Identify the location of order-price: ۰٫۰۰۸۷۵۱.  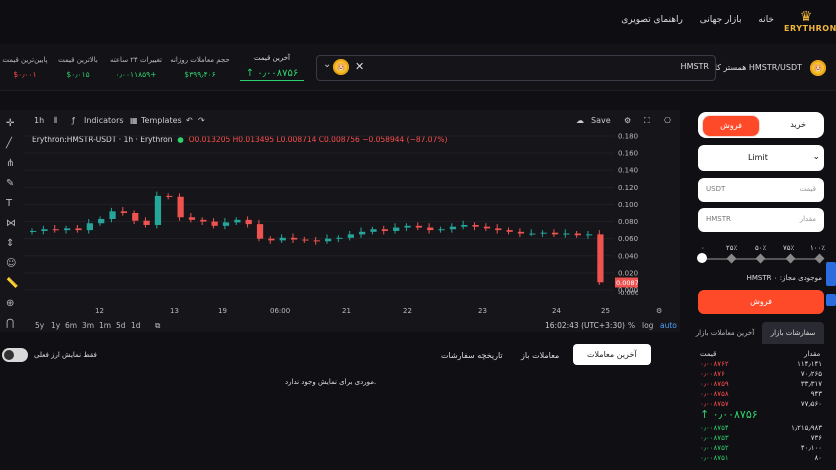
(714, 458).